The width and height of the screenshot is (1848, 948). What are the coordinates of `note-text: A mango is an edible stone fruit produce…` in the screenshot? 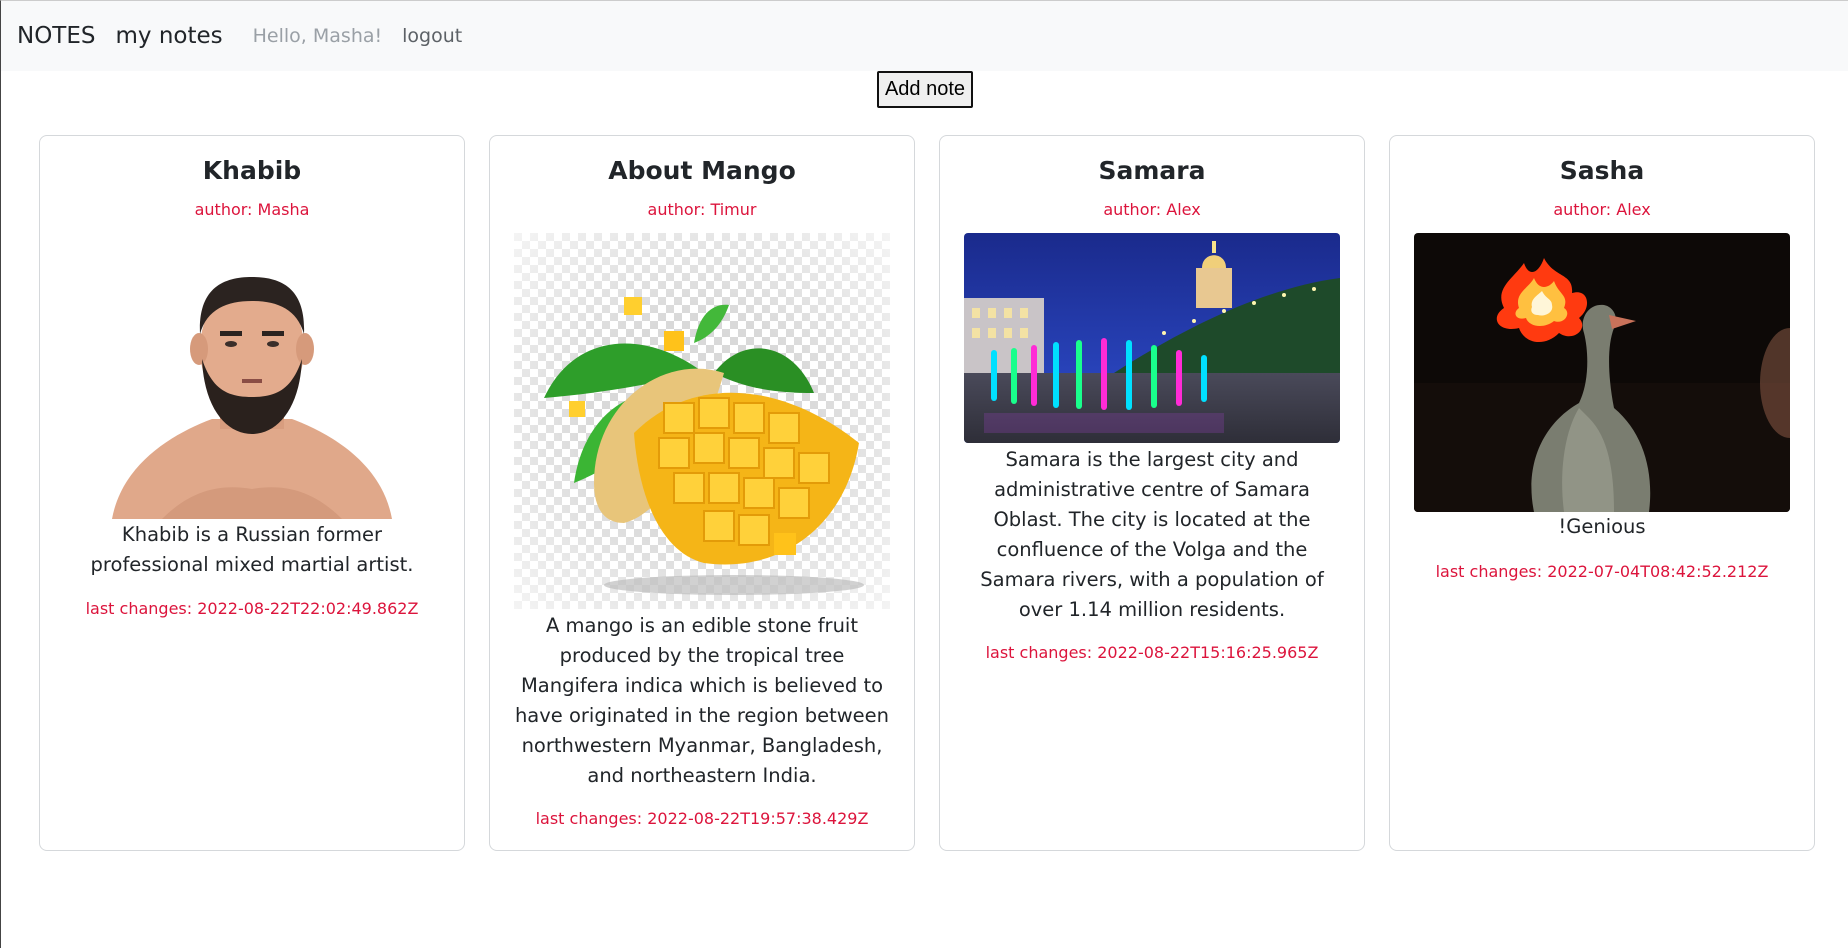 It's located at (702, 700).